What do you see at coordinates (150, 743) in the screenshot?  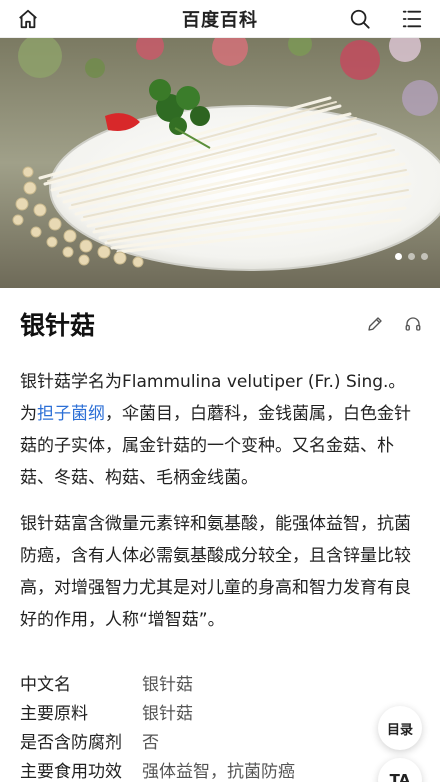 I see `info-value: 否` at bounding box center [150, 743].